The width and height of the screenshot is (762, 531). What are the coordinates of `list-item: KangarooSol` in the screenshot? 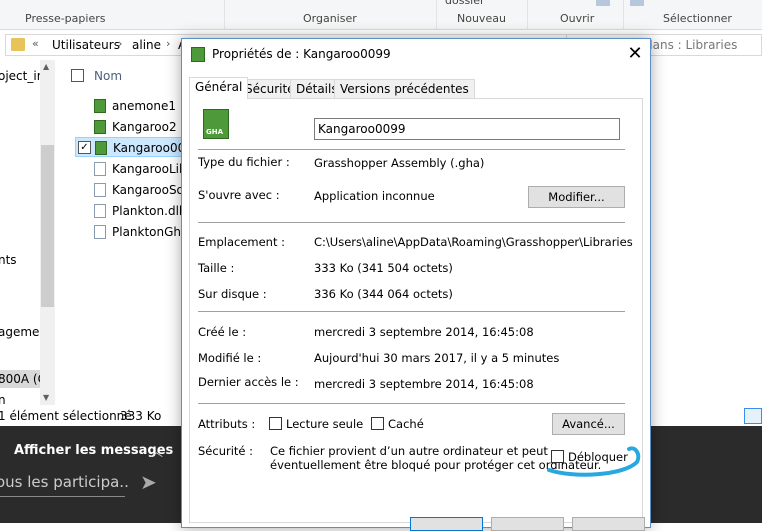 It's located at (142, 190).